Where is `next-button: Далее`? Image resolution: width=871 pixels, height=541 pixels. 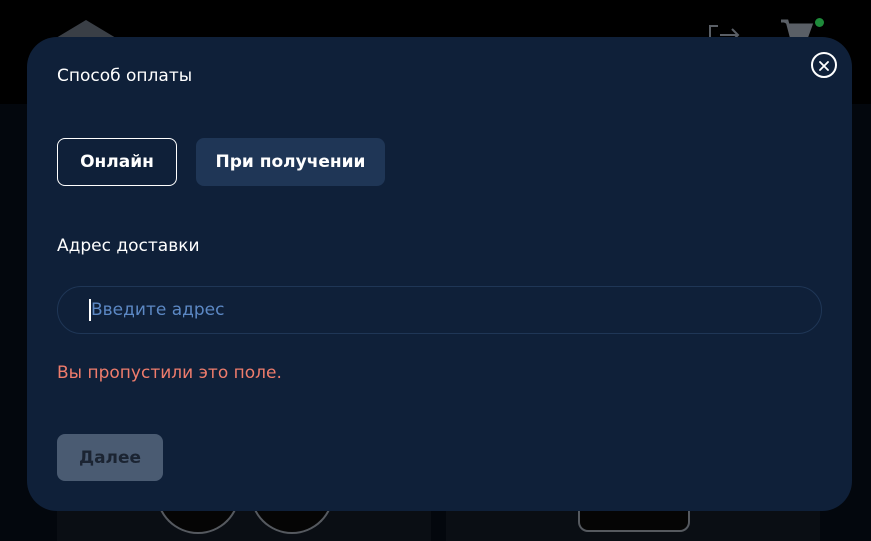 next-button: Далее is located at coordinates (110, 457).